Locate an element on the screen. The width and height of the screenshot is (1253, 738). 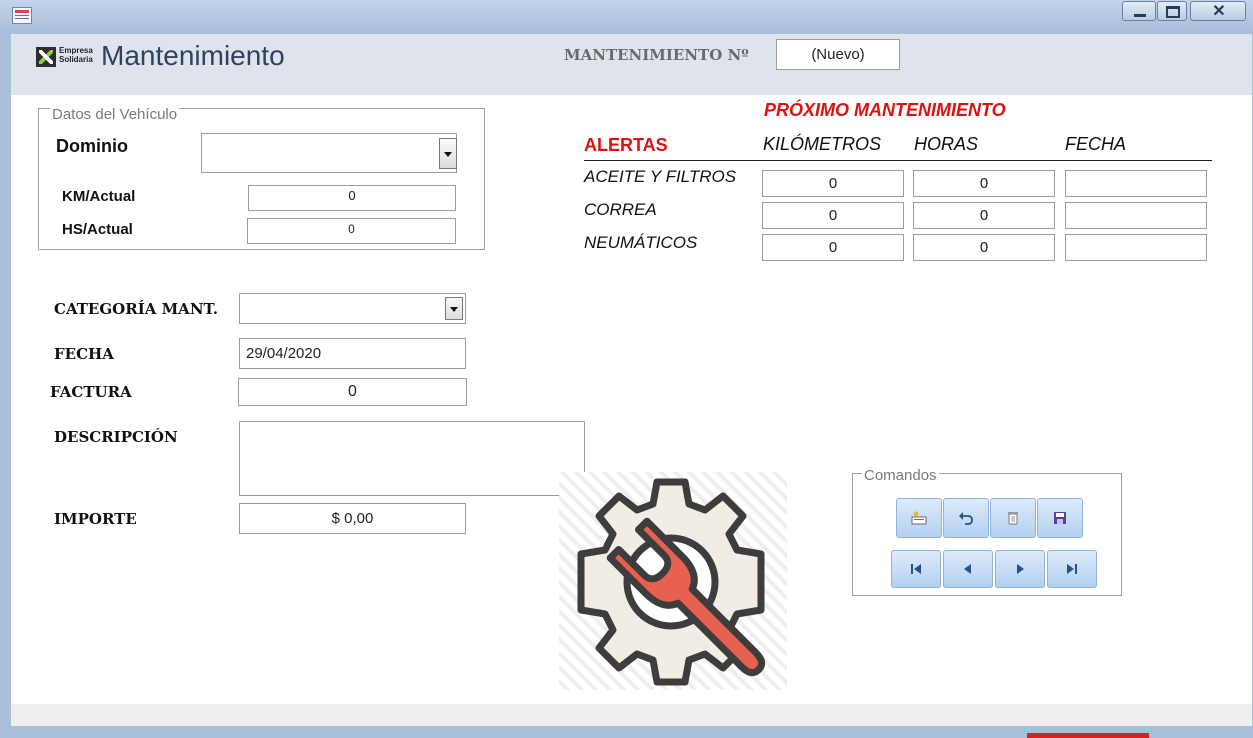
close-icon: ✕ is located at coordinates (1219, 11).